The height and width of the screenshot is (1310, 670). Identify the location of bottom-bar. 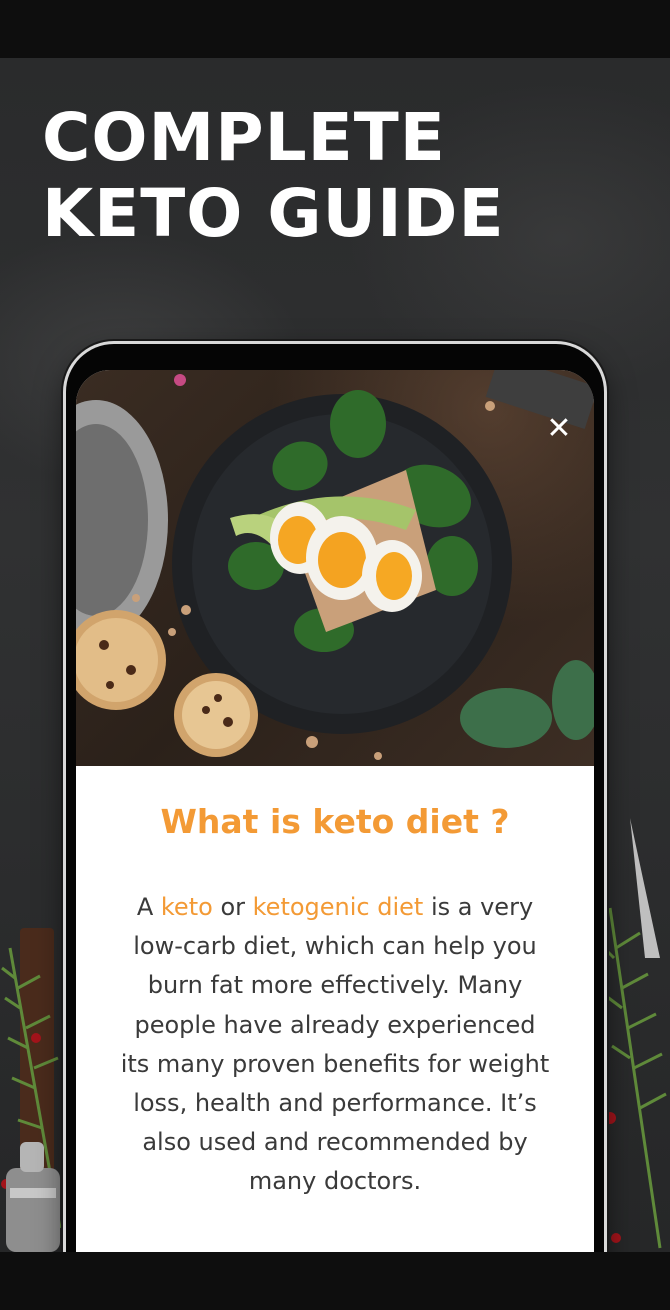
(335, 1281).